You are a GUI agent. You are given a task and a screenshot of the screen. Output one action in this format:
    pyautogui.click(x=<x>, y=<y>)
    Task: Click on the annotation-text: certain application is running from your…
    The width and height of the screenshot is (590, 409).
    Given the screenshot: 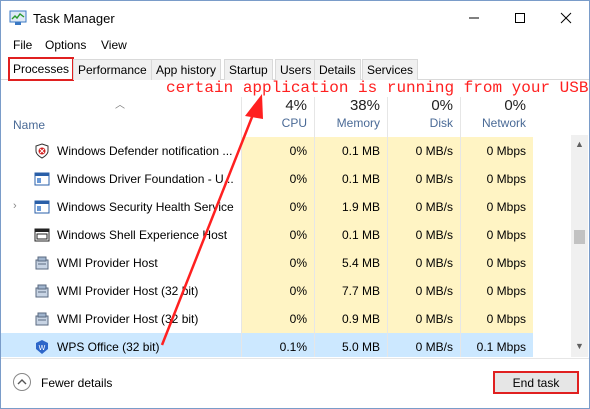 What is the action you would take?
    pyautogui.click(x=377, y=88)
    